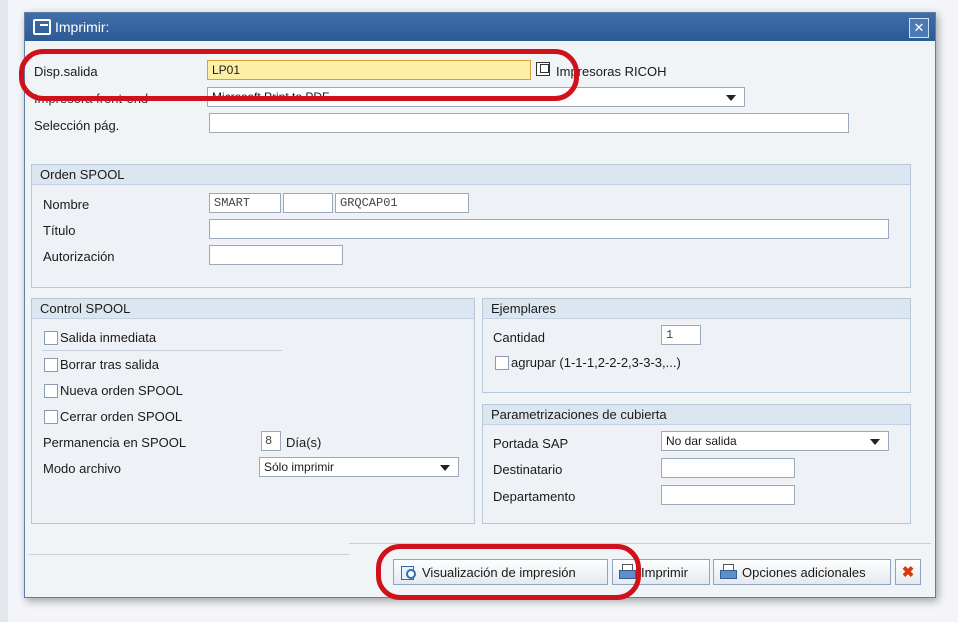 This screenshot has width=958, height=622. What do you see at coordinates (359, 467) in the screenshot?
I see `archive-mode-dropdown: Sólo imprimir` at bounding box center [359, 467].